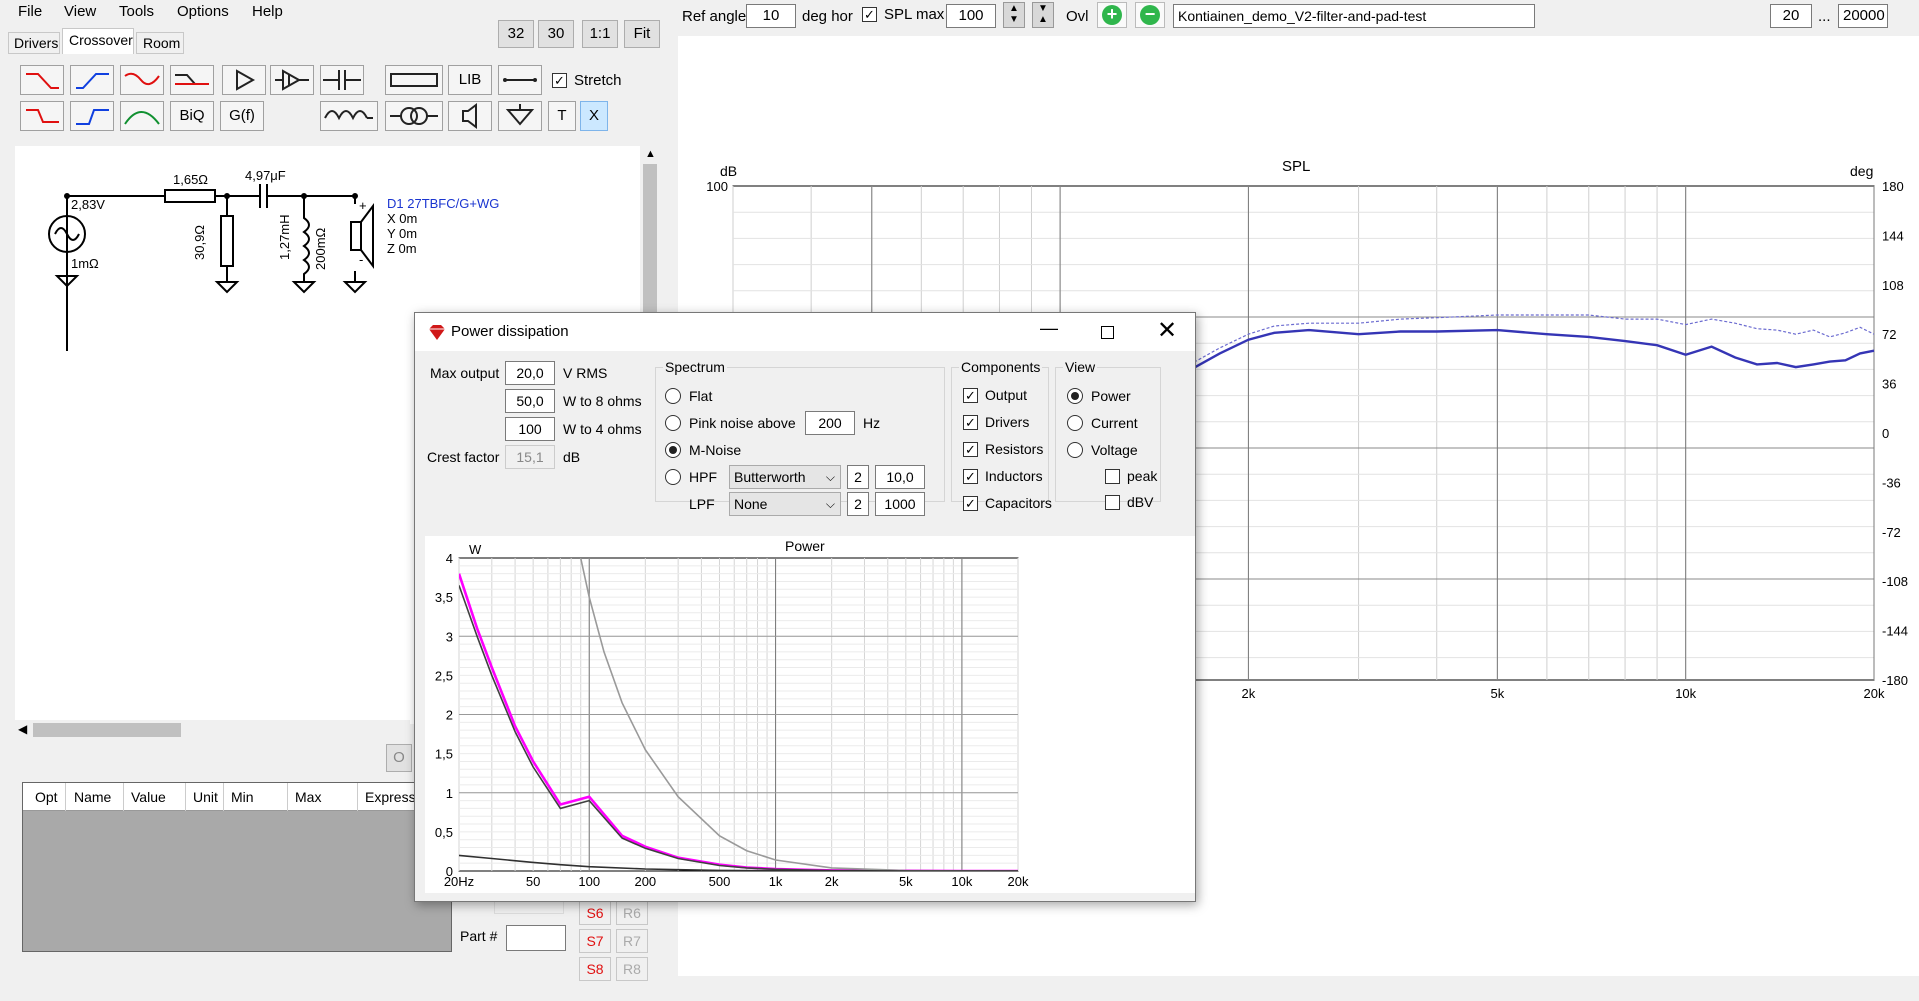 The image size is (1919, 1001). What do you see at coordinates (1014, 15) in the screenshot?
I see `spin-updown-icon: ▲ ▼` at bounding box center [1014, 15].